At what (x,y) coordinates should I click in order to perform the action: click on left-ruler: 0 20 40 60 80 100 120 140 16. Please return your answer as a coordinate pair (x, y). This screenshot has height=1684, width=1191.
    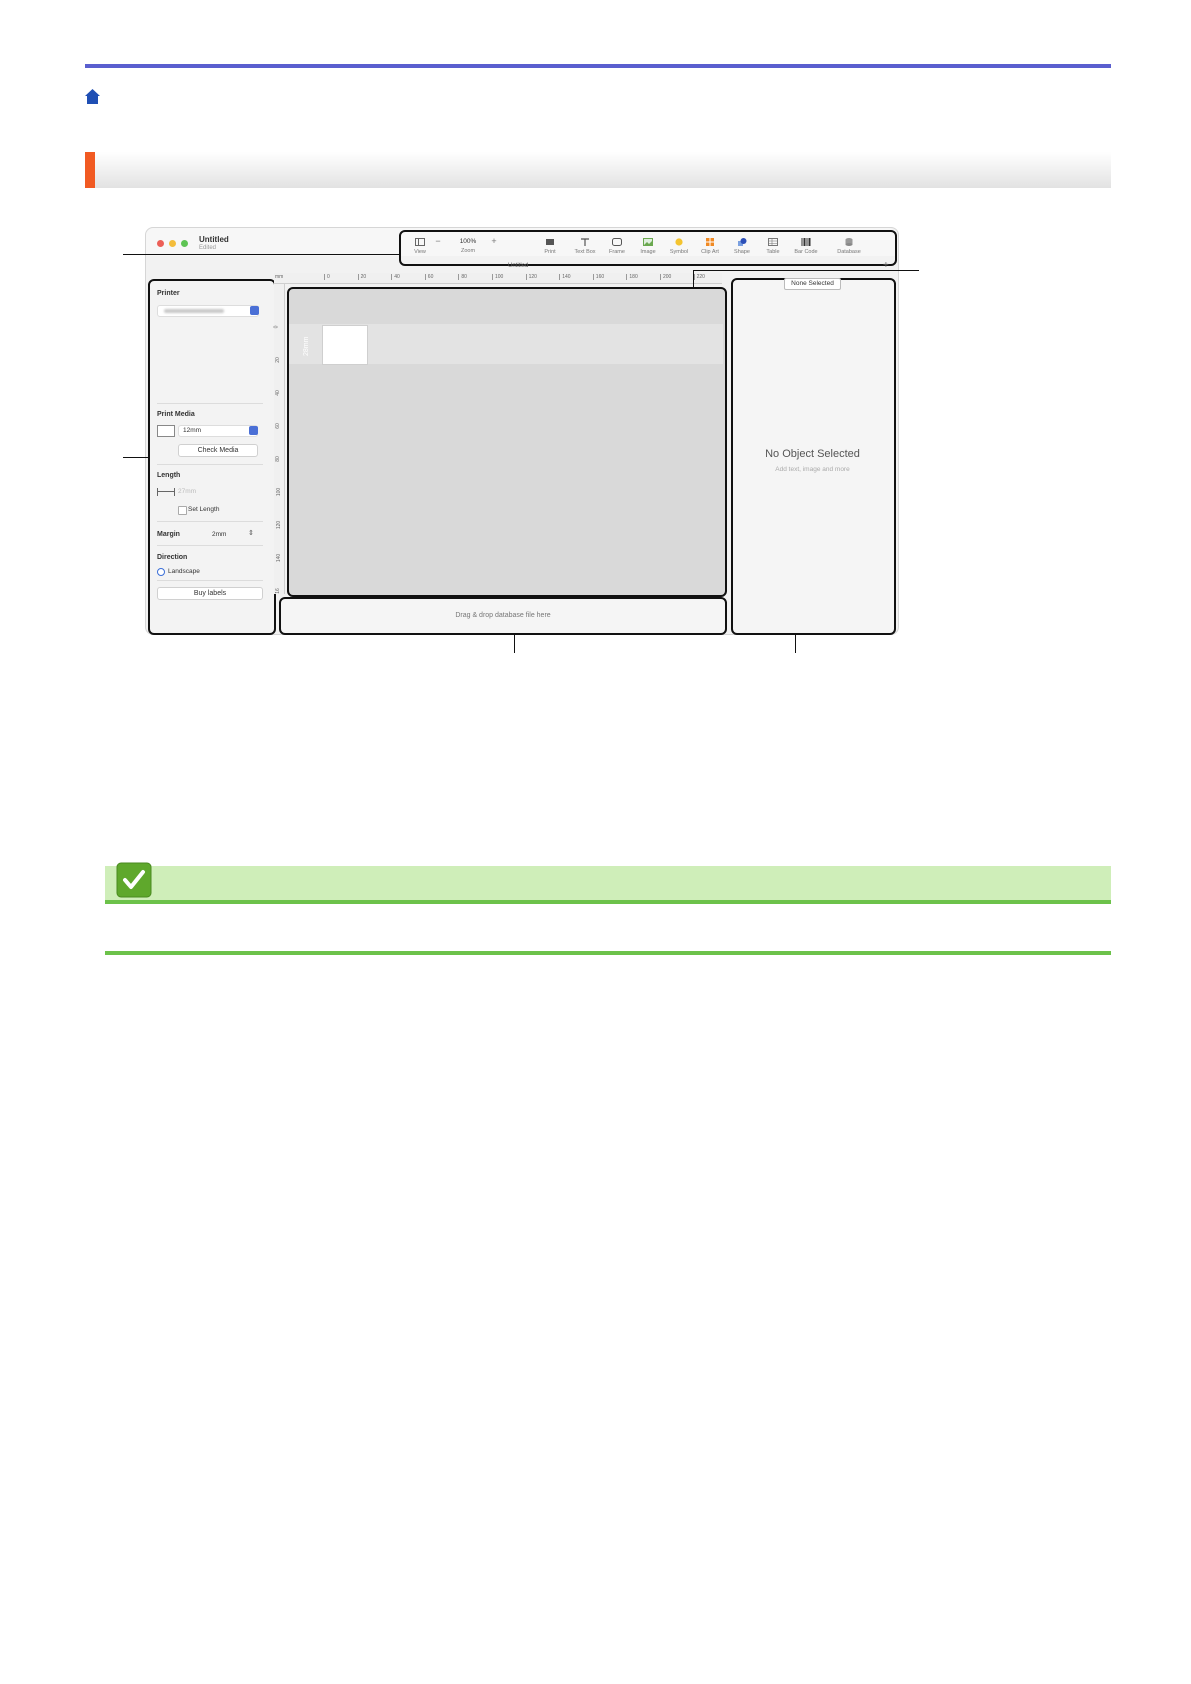
    Looking at the image, I should click on (279, 439).